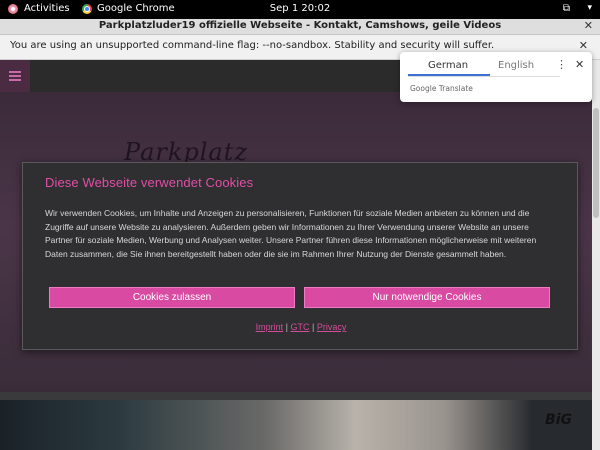 This screenshot has width=600, height=450. I want to click on chevron-down-icon: ▾, so click(589, 8).